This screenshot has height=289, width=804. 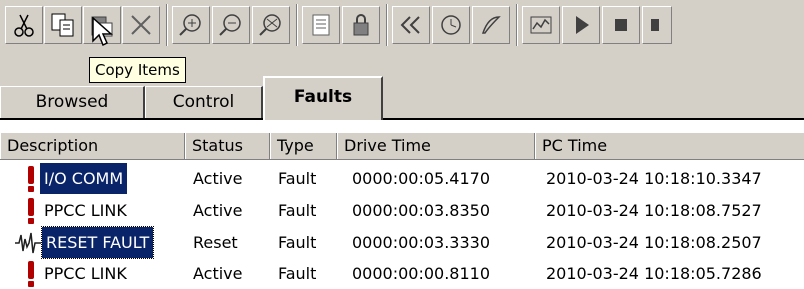 I want to click on chart-button, so click(x=541, y=25).